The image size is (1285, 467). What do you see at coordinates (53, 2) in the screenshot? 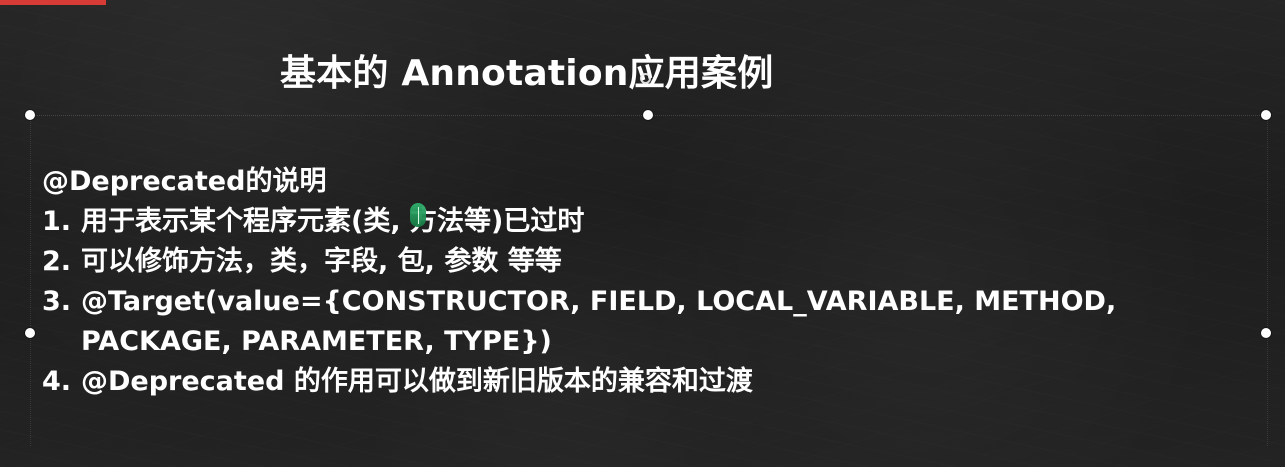
I see `top-accent-bar` at bounding box center [53, 2].